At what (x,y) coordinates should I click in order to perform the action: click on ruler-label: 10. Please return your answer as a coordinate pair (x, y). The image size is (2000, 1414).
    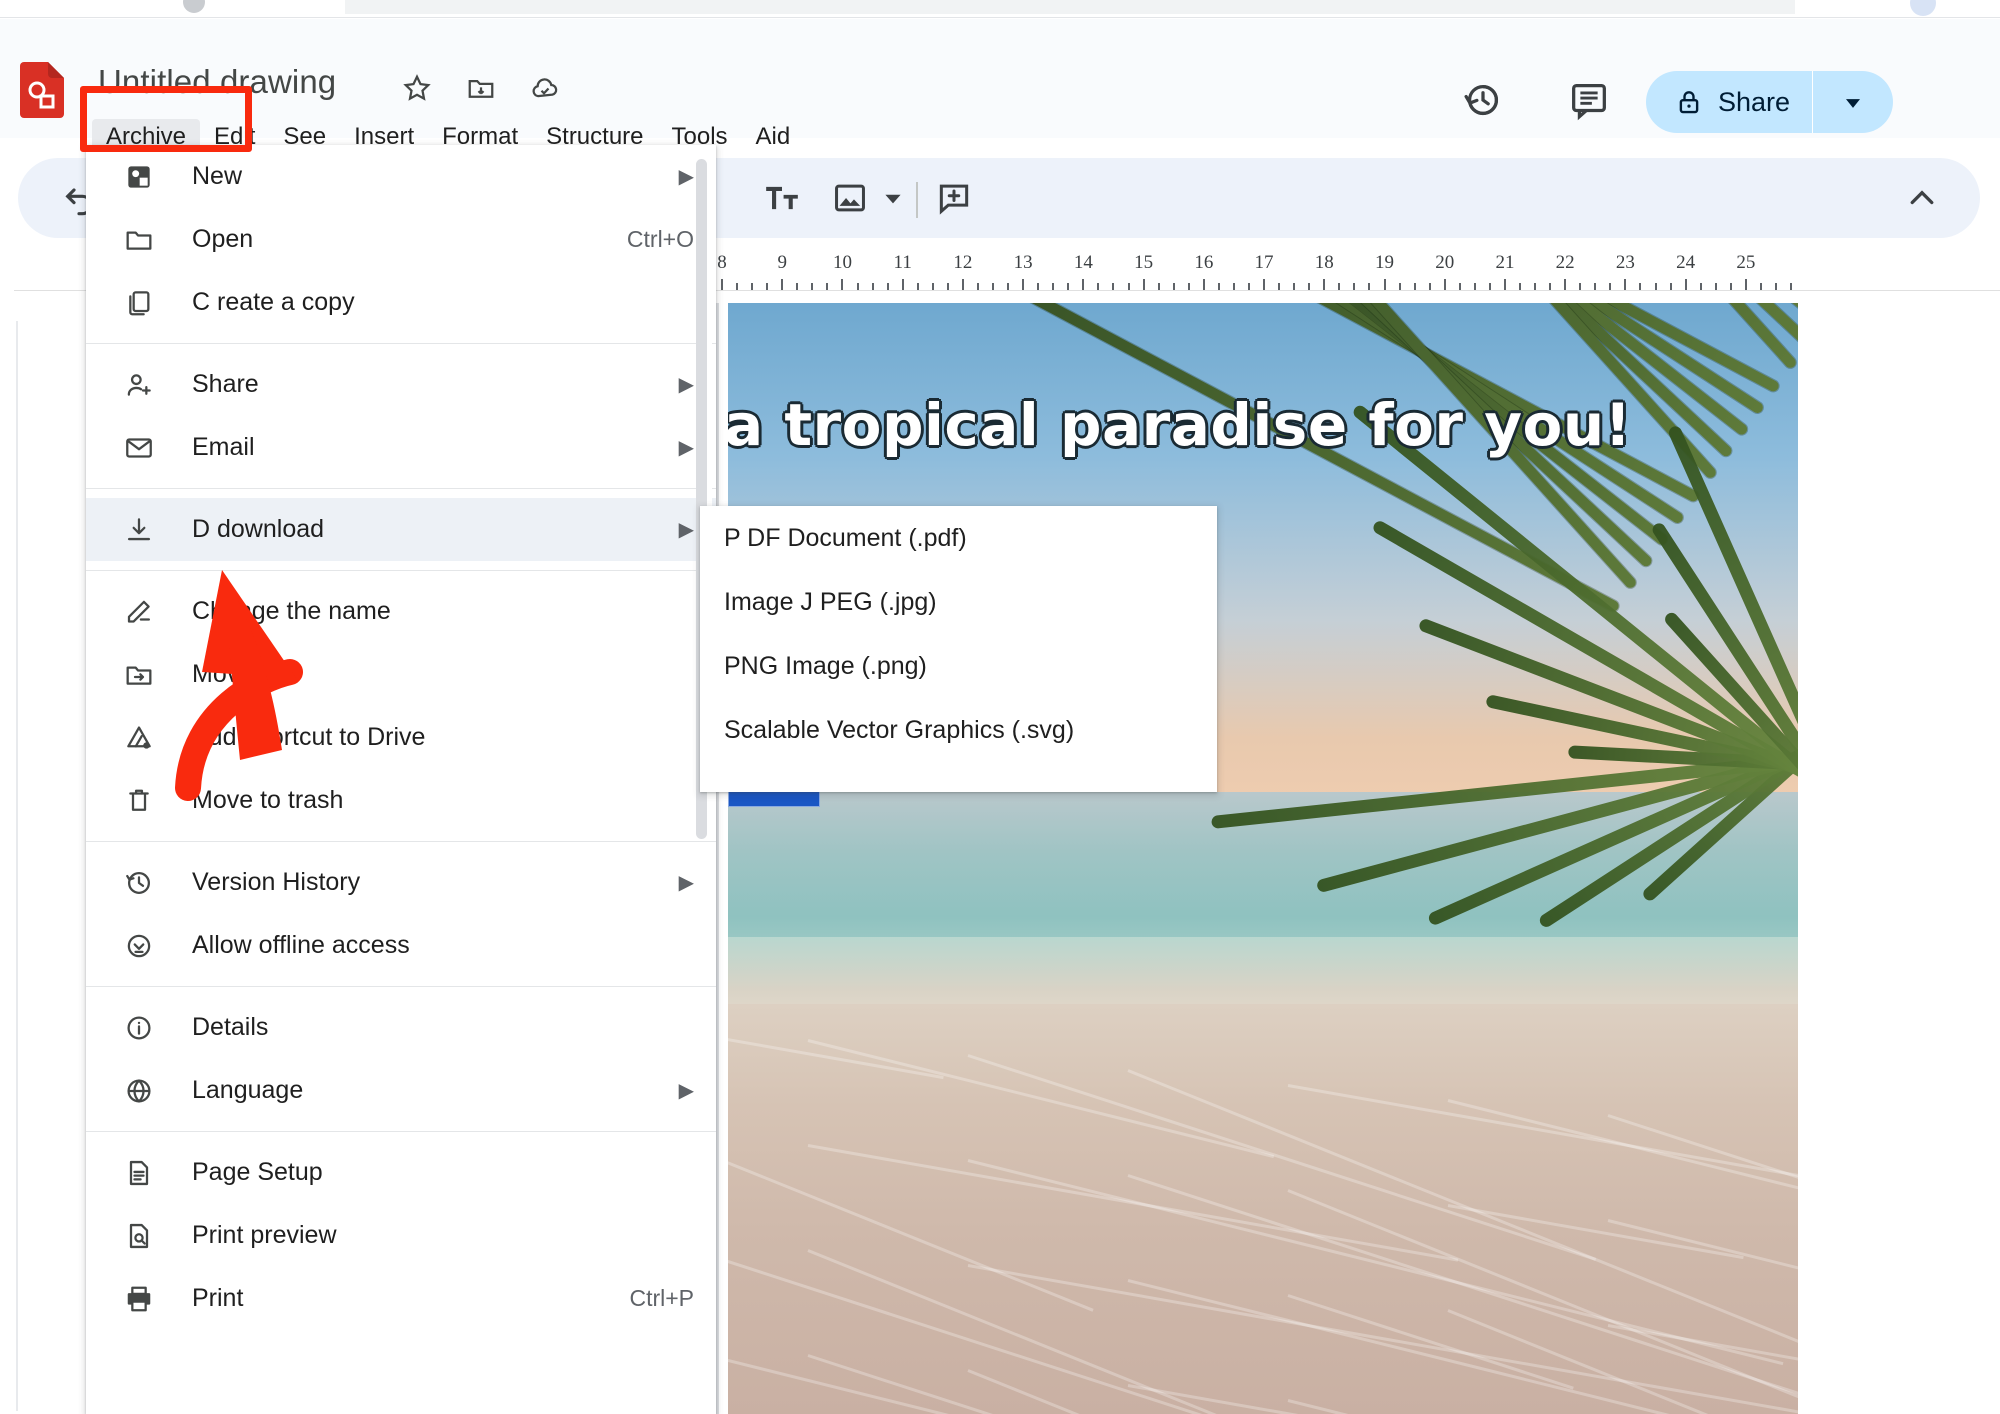
    Looking at the image, I should click on (842, 262).